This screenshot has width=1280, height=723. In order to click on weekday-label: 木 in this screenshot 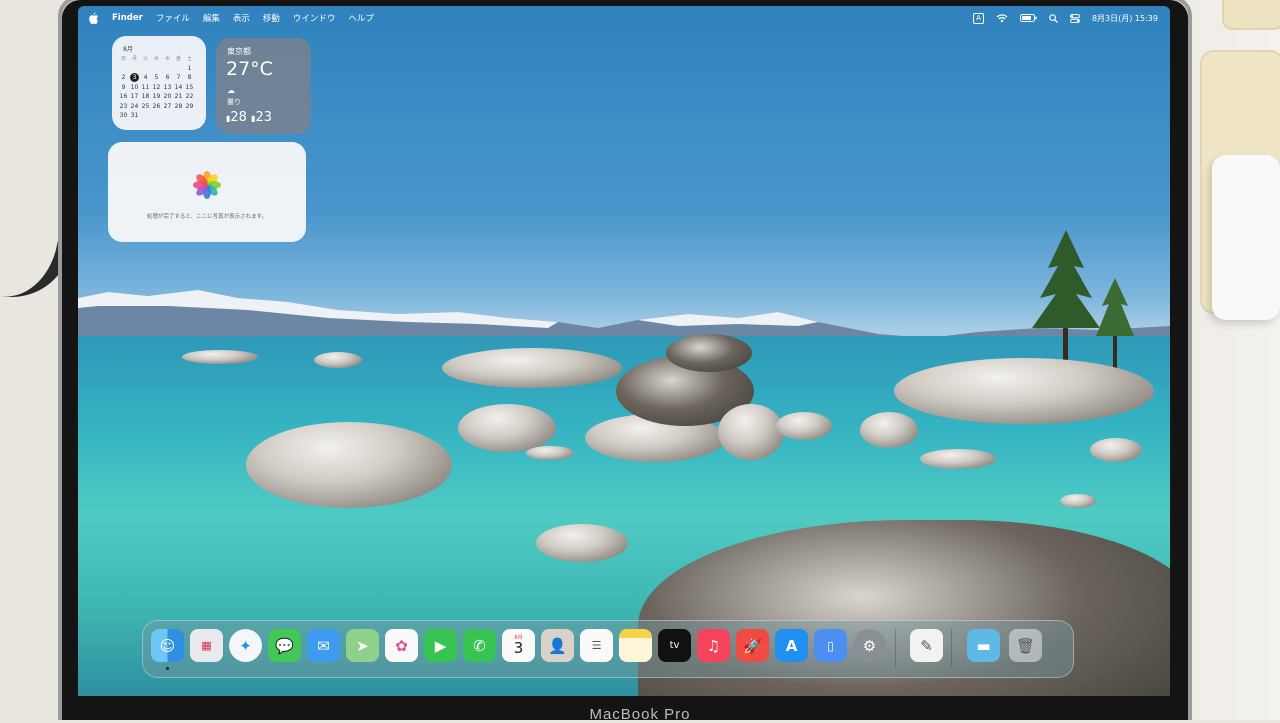, I will do `click(167, 59)`.